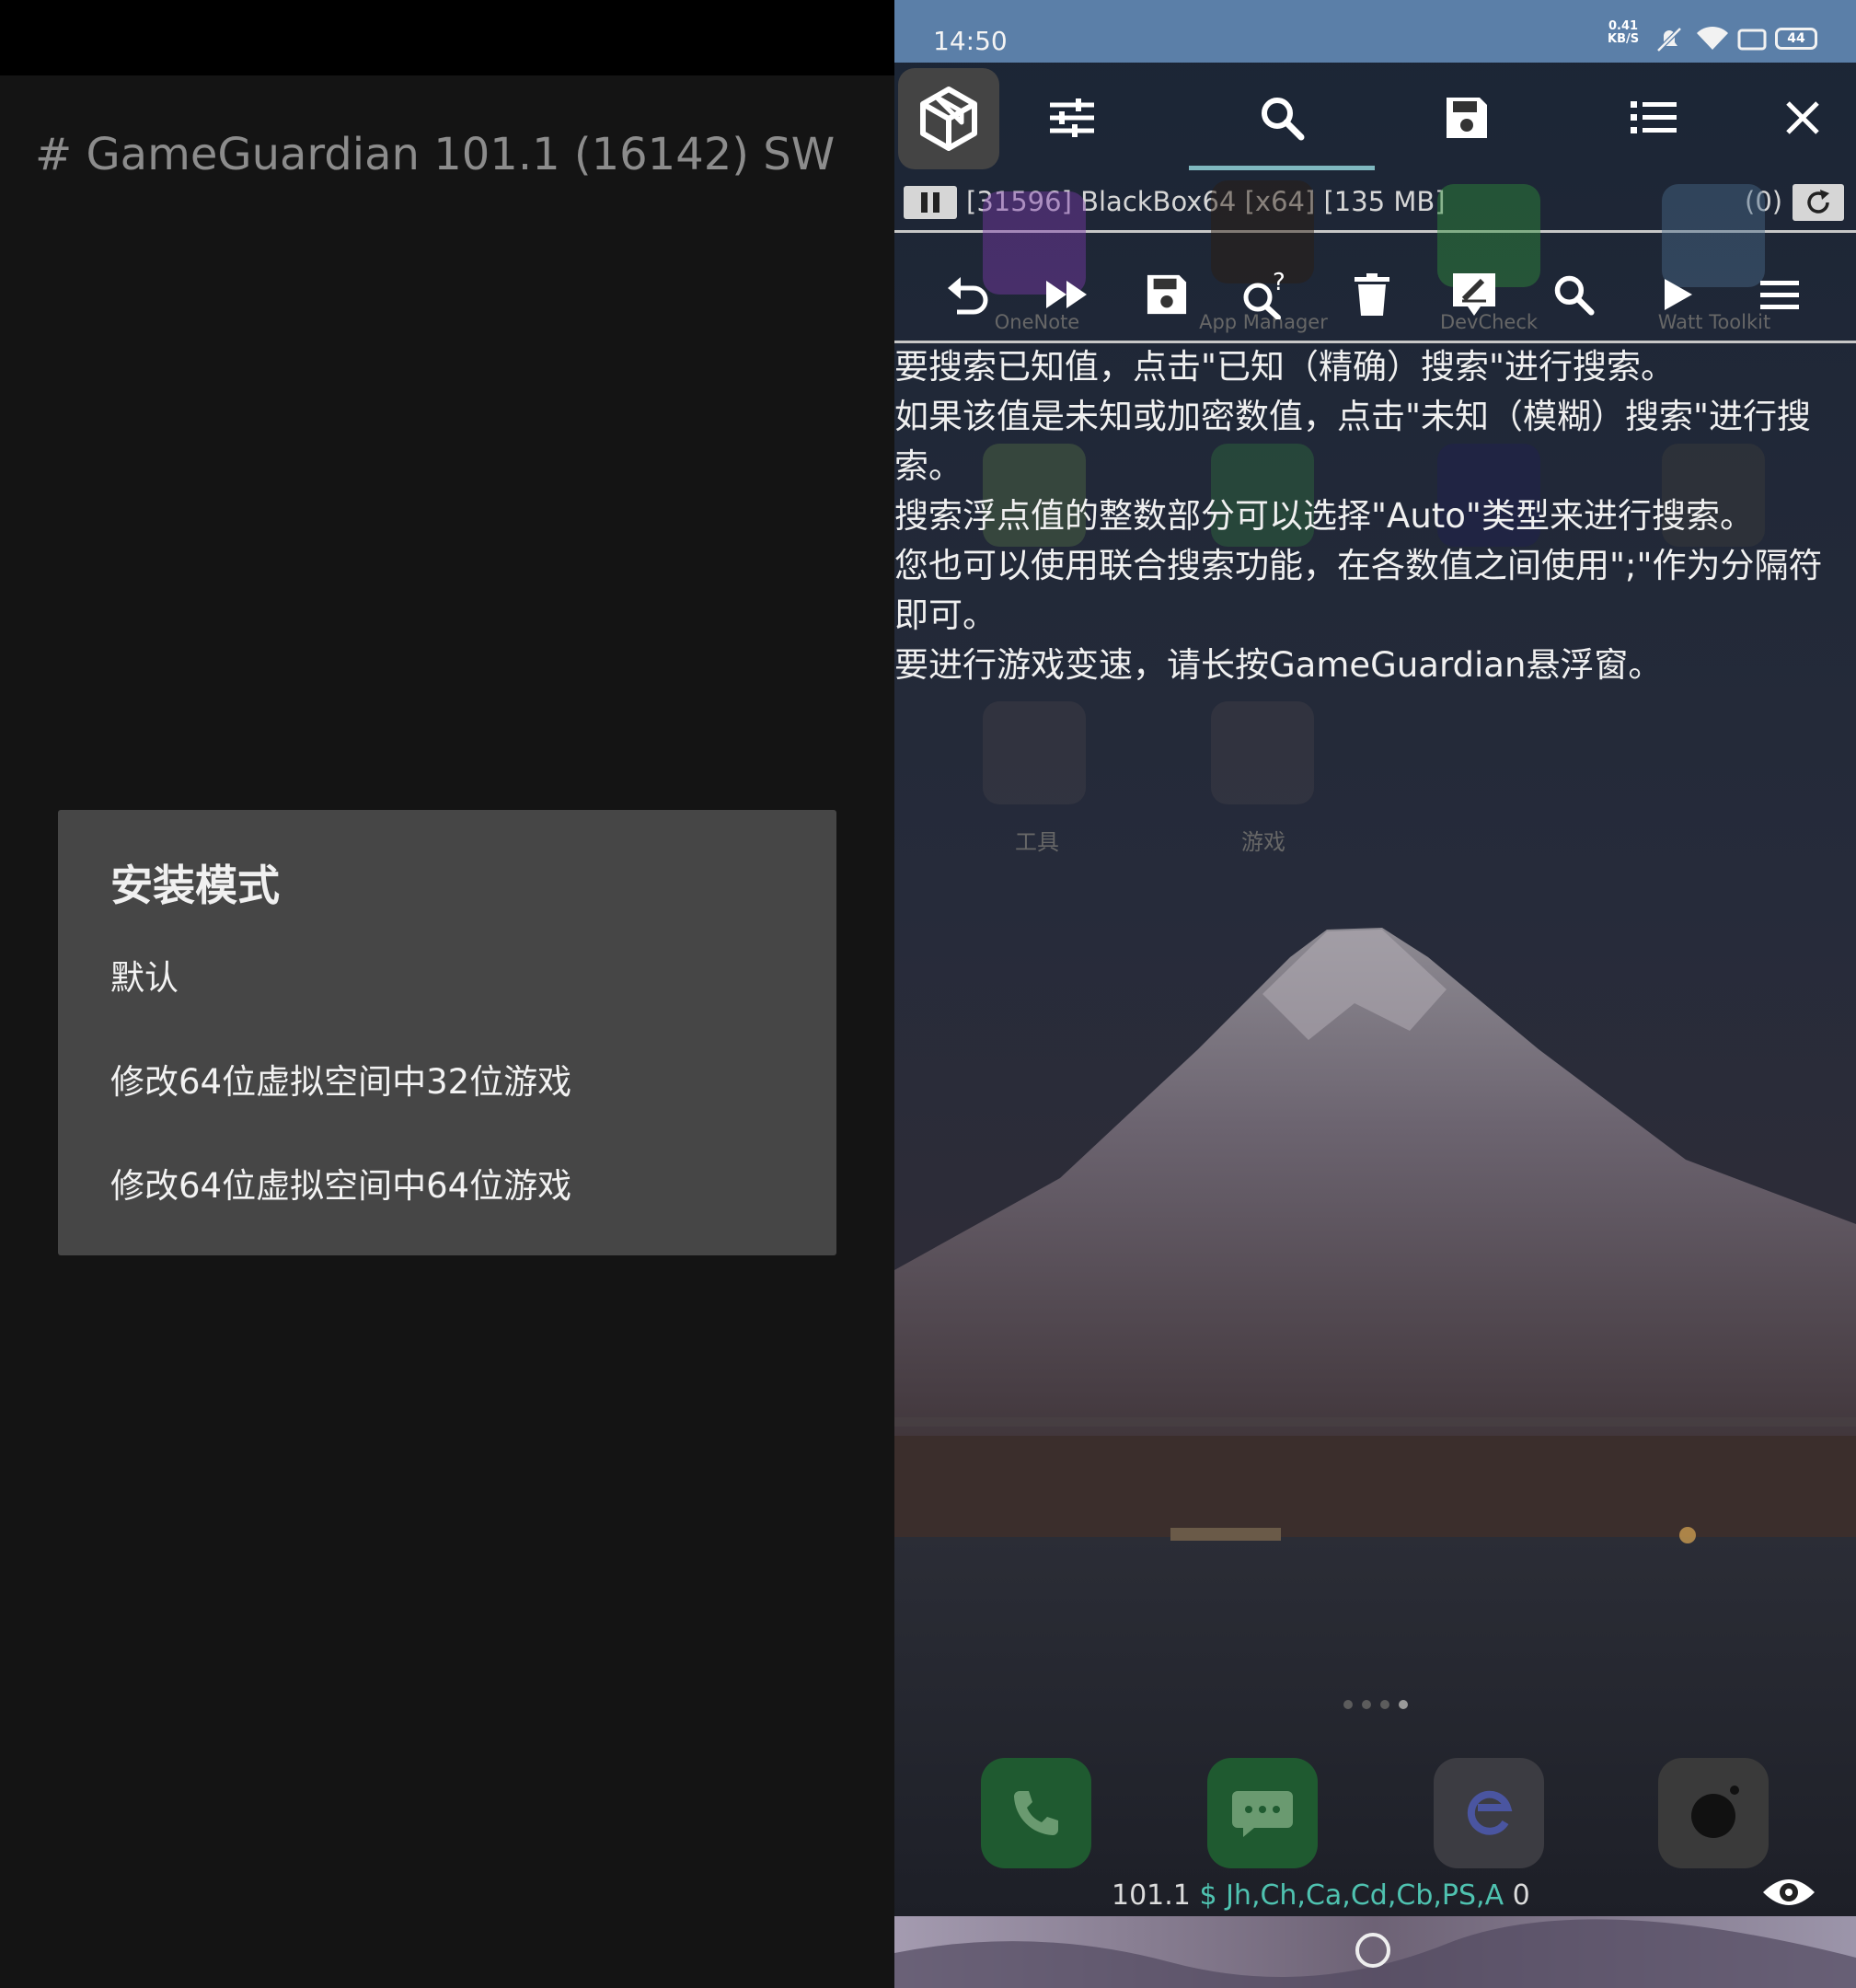  Describe the element at coordinates (1285, 367) in the screenshot. I see `help-line: 要搜索已知值，点击"已知（精确）搜索"进行搜索。` at that location.